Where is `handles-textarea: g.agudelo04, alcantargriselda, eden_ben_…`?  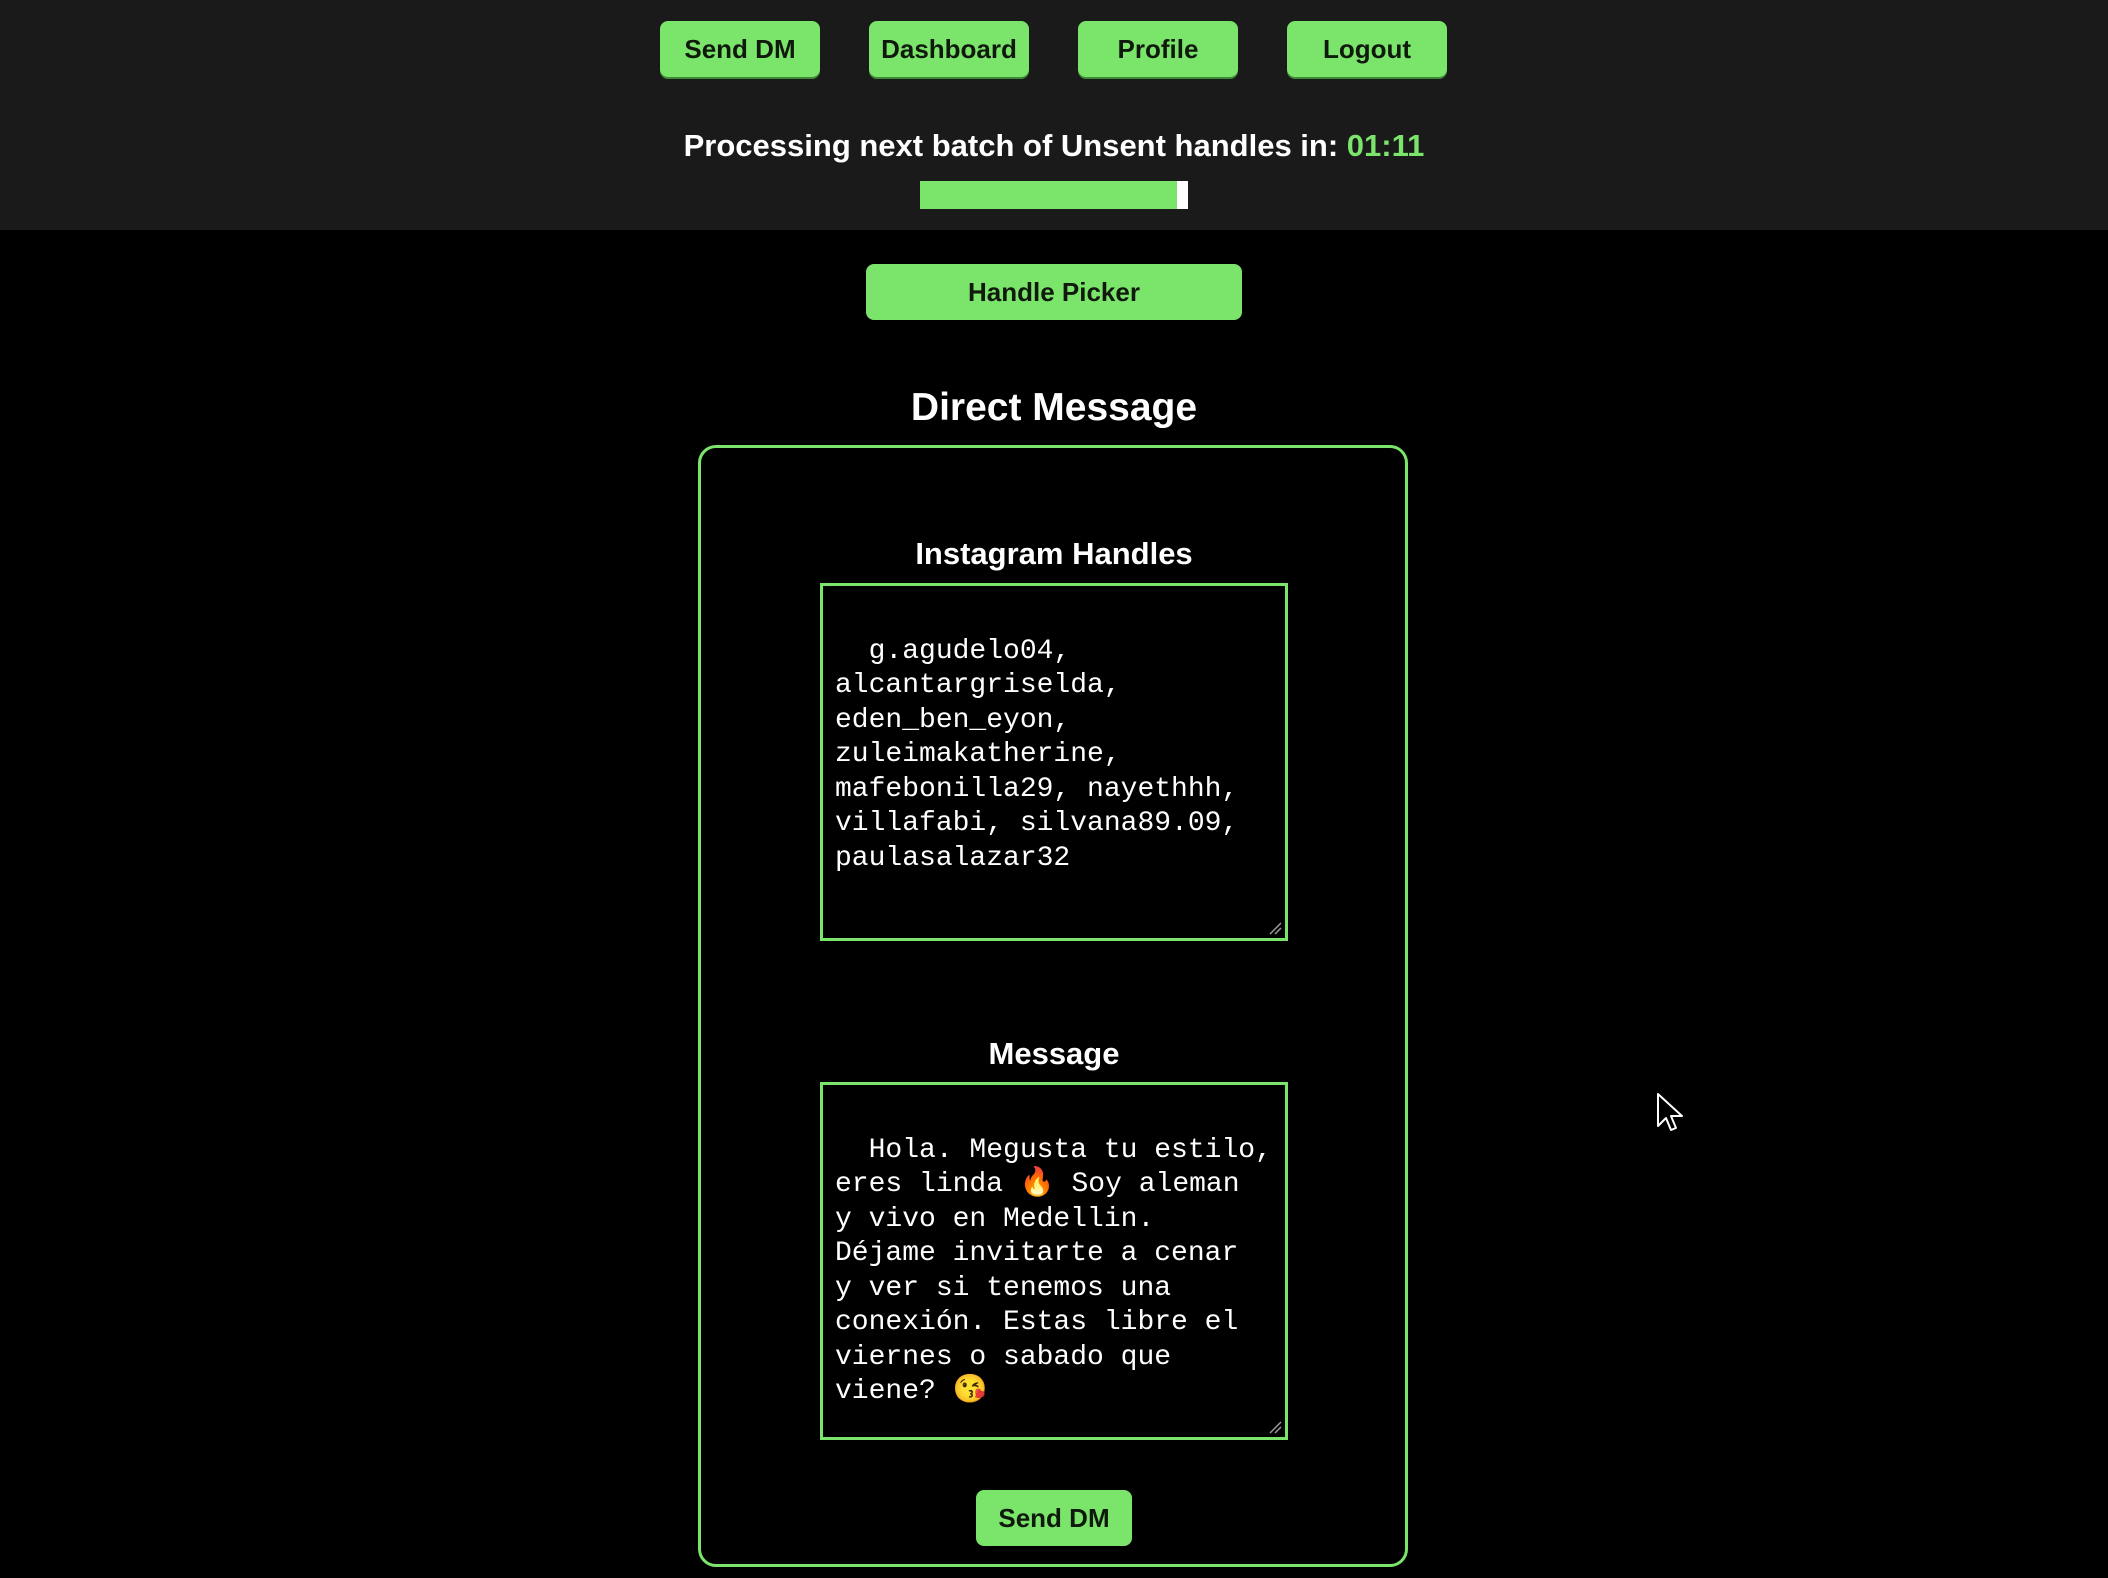 handles-textarea: g.agudelo04, alcantargriselda, eden_ben_… is located at coordinates (1054, 762).